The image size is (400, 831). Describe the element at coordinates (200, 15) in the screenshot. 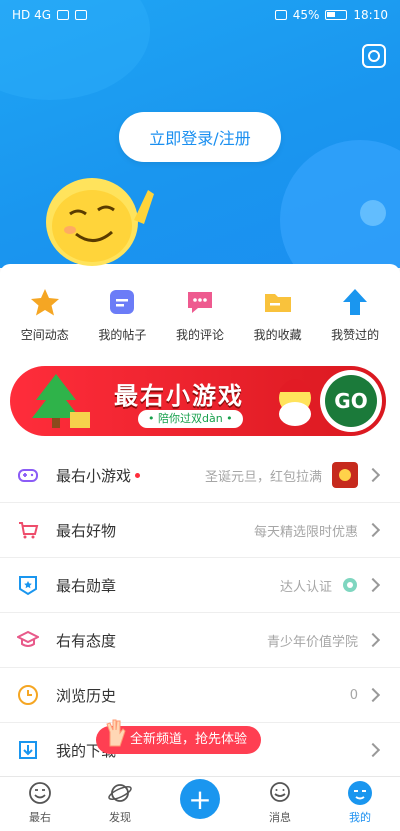

I see `status-bar: HD 4G 45% 18:10` at that location.